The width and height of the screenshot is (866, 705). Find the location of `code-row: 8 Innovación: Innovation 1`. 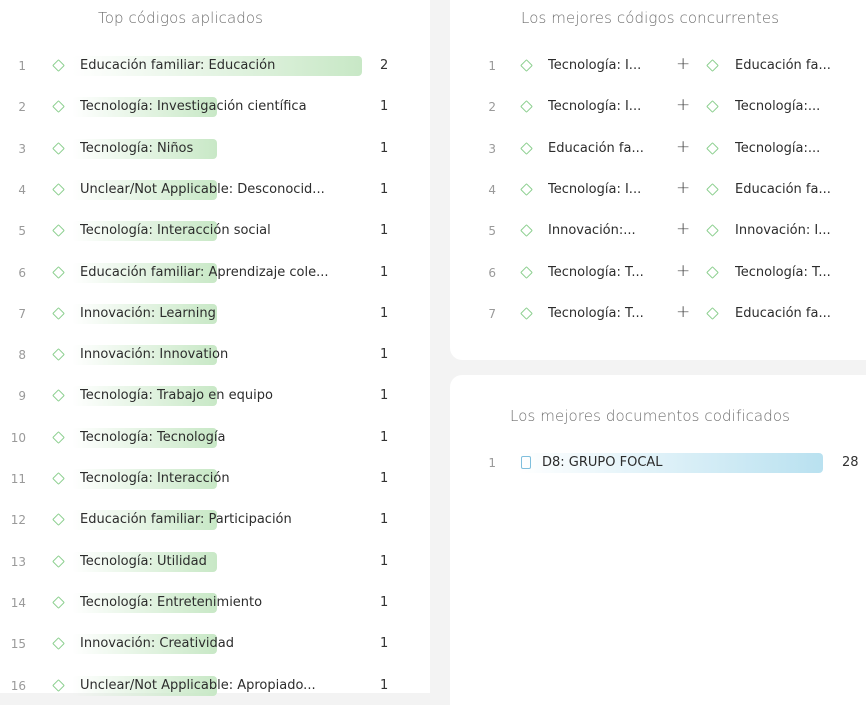

code-row: 8 Innovación: Innovation 1 is located at coordinates (210, 355).